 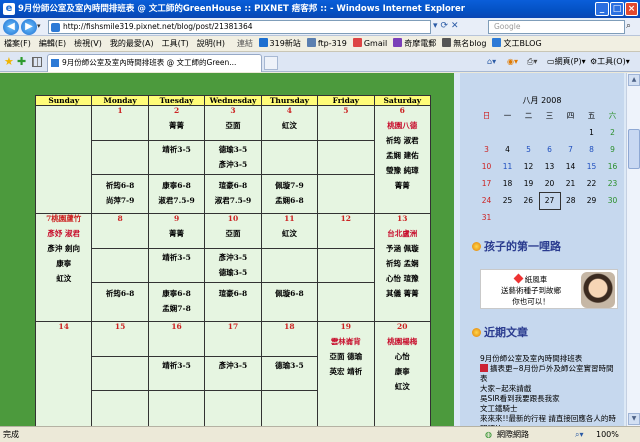 What do you see at coordinates (507, 149) in the screenshot?
I see `calendar-day: 4` at bounding box center [507, 149].